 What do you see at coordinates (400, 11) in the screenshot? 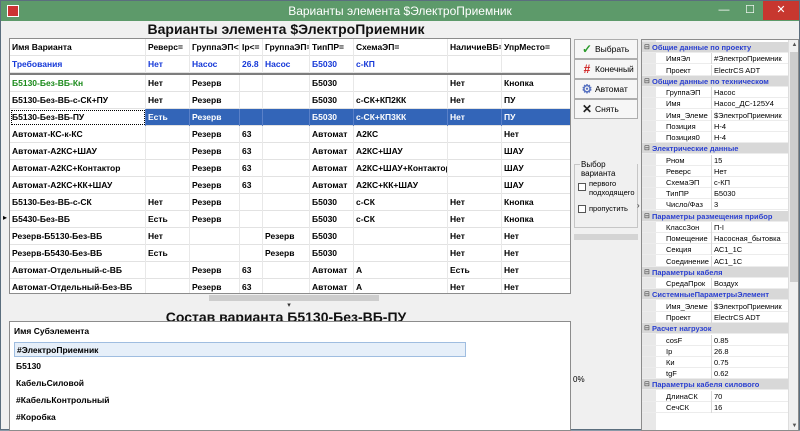
I see `title-bar: Варианты элемента $ЭлектроПриемник — ☐ ✕` at bounding box center [400, 11].